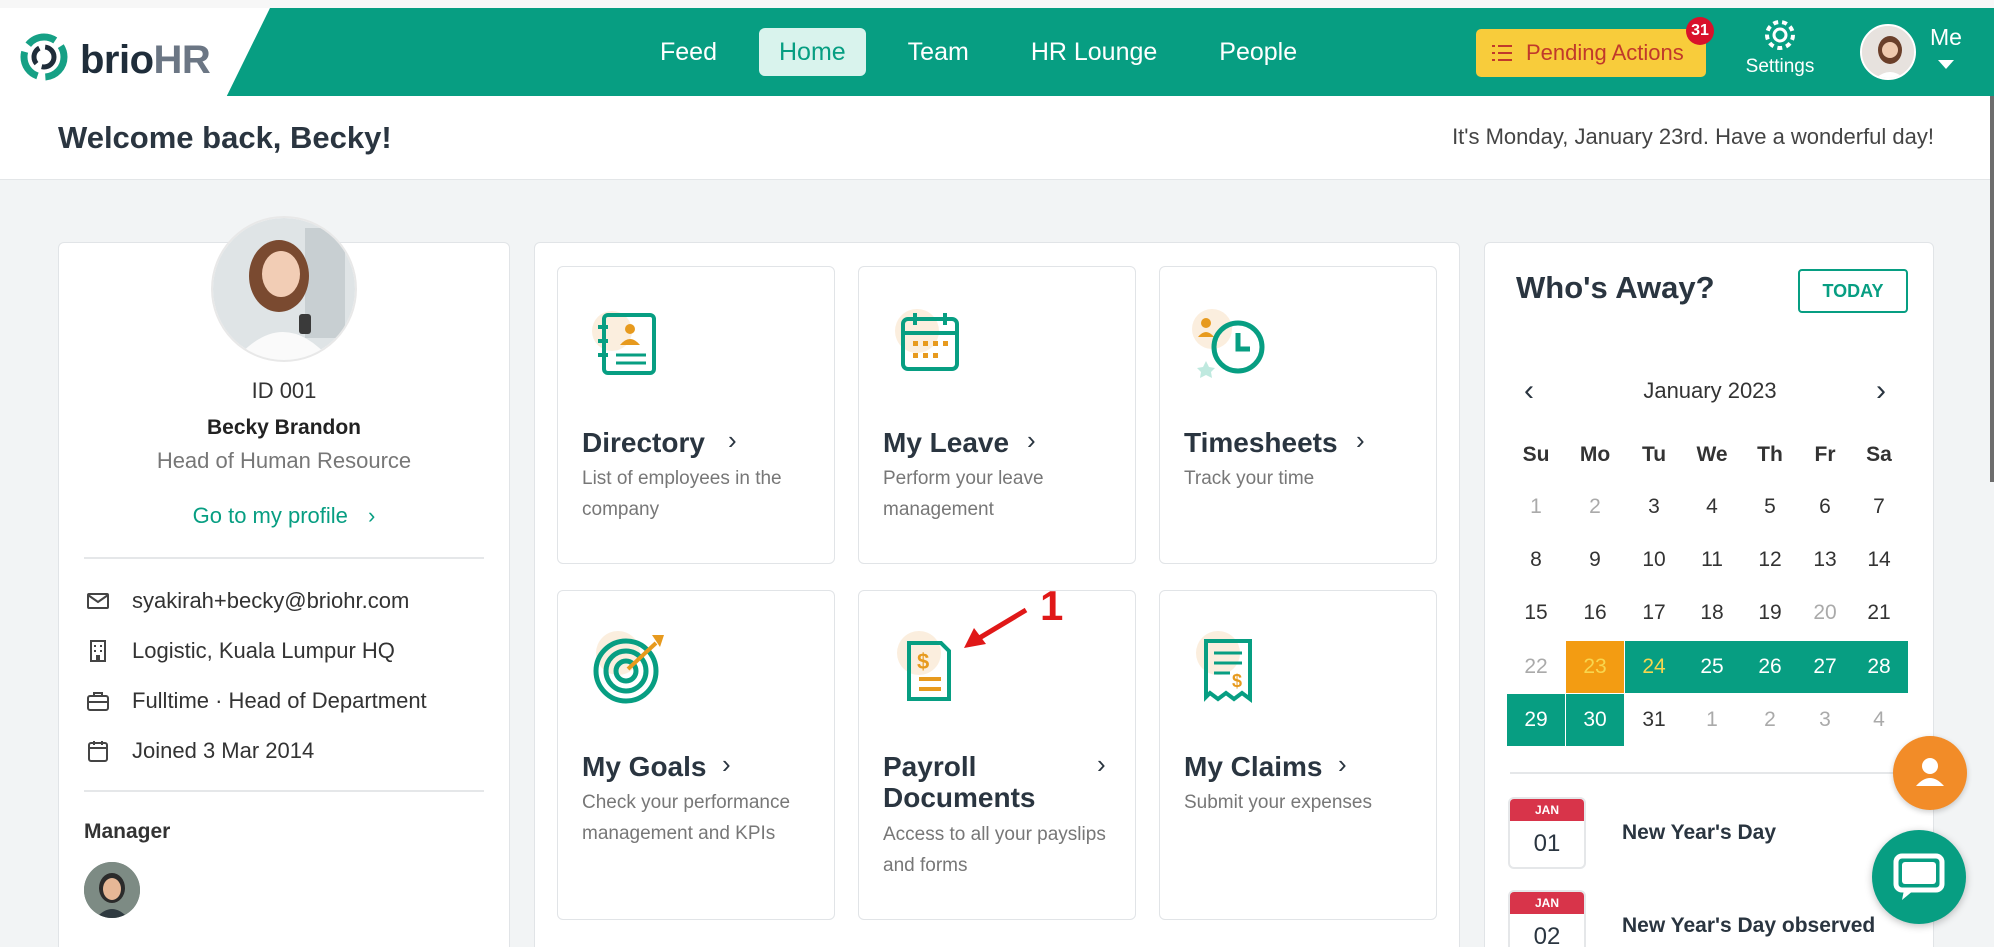 The height and width of the screenshot is (947, 1994). What do you see at coordinates (1712, 454) in the screenshot?
I see `weekday-label: We` at bounding box center [1712, 454].